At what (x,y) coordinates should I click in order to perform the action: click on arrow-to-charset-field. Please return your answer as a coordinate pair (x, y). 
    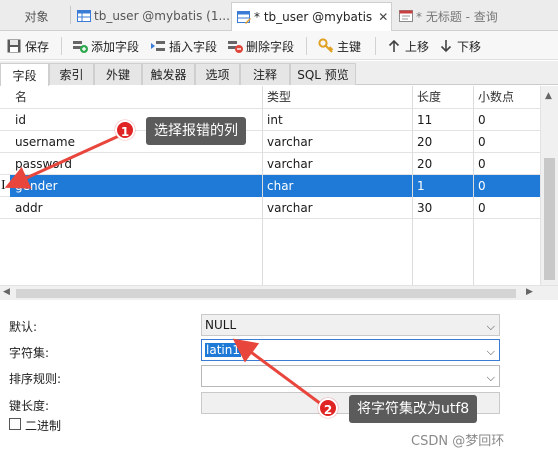
    Looking at the image, I should click on (277, 372).